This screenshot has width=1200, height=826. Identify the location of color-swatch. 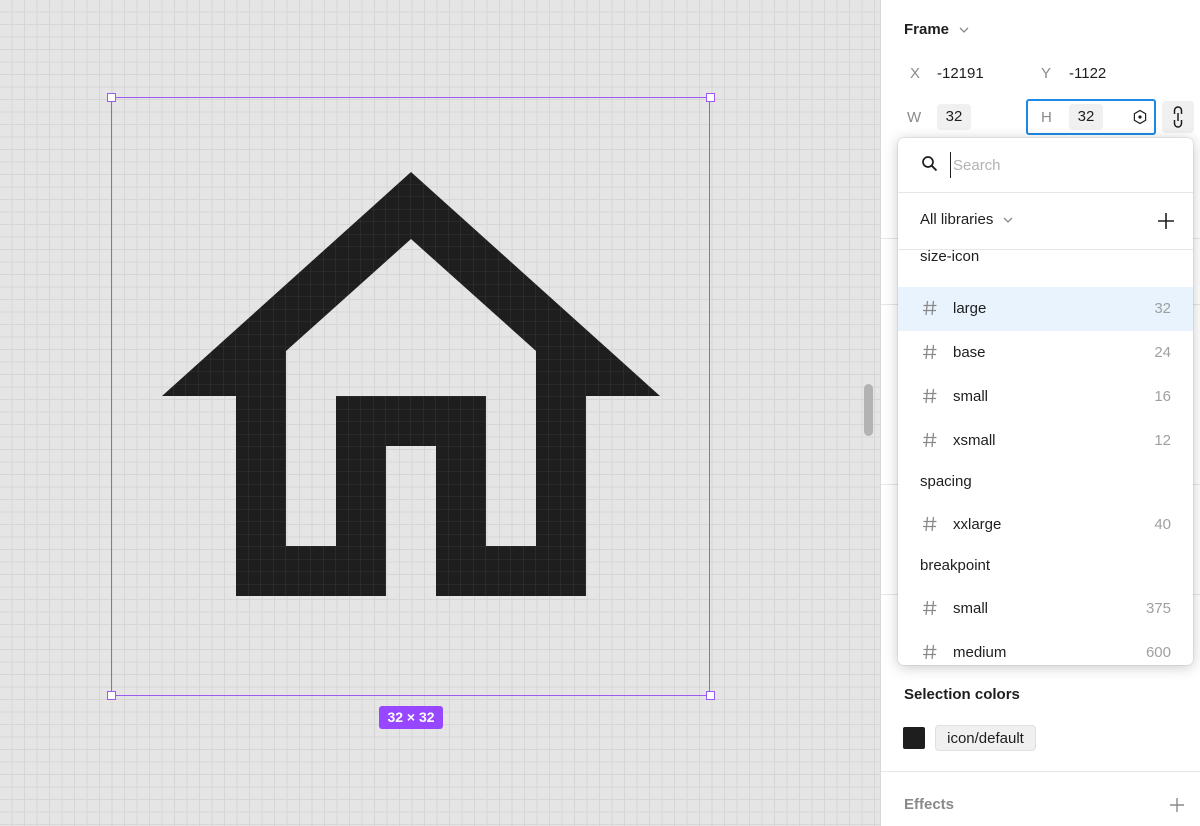
(914, 738).